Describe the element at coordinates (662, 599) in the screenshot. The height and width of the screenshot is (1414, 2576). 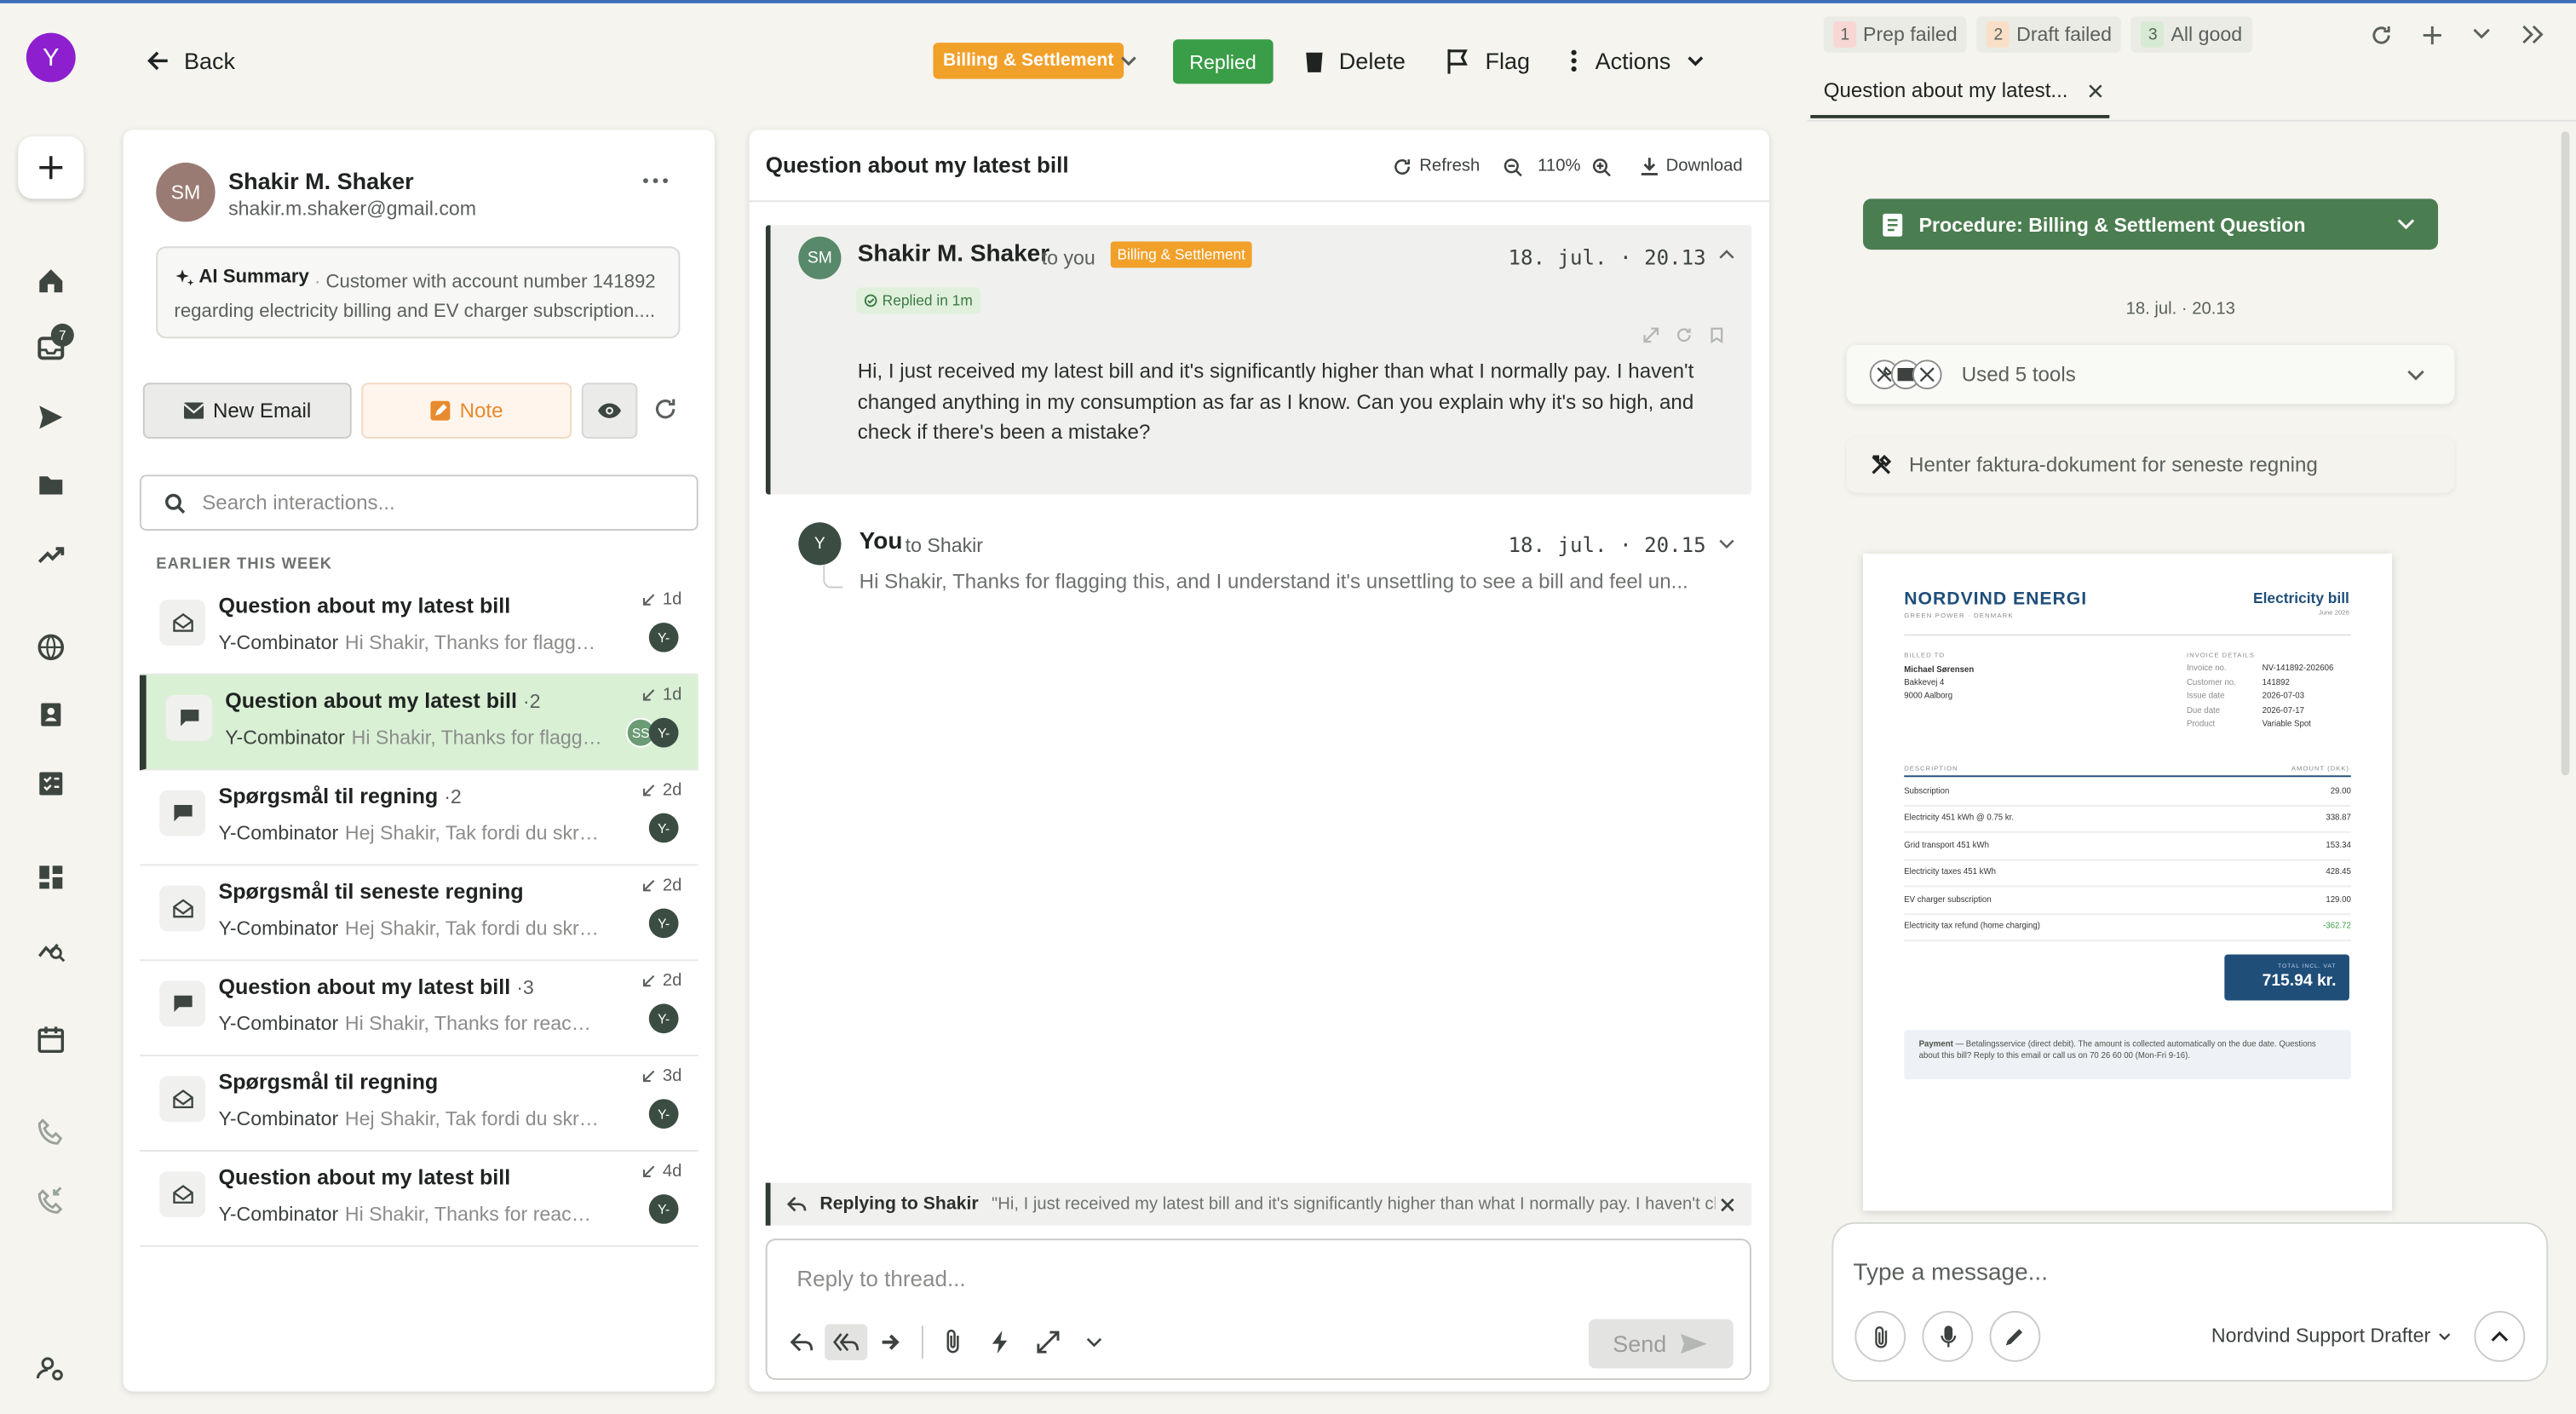
I see `thread-age: 1d` at that location.